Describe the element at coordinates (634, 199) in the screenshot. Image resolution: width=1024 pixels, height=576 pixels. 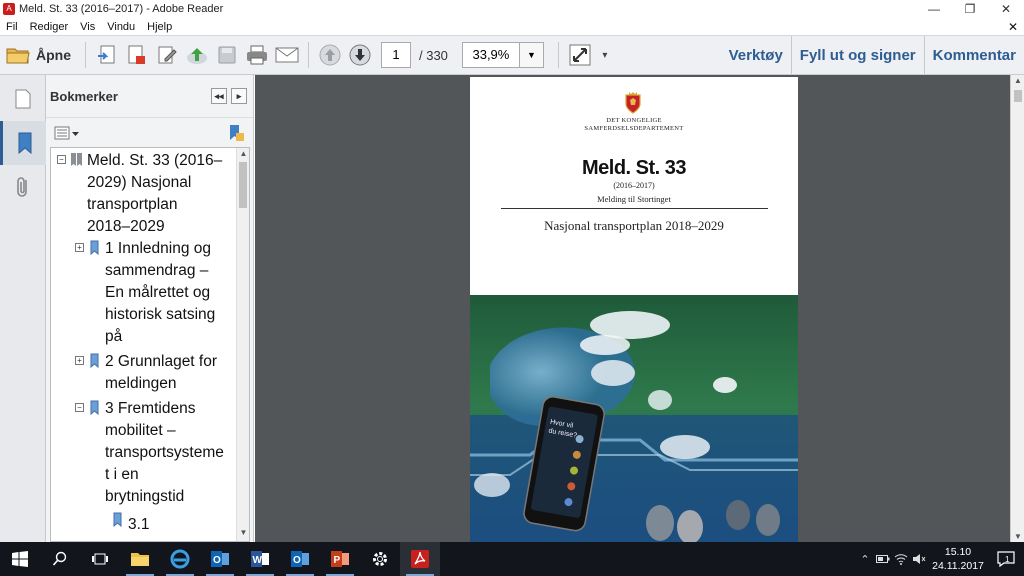
I see `document-subtitle: Melding til Stortinget` at that location.